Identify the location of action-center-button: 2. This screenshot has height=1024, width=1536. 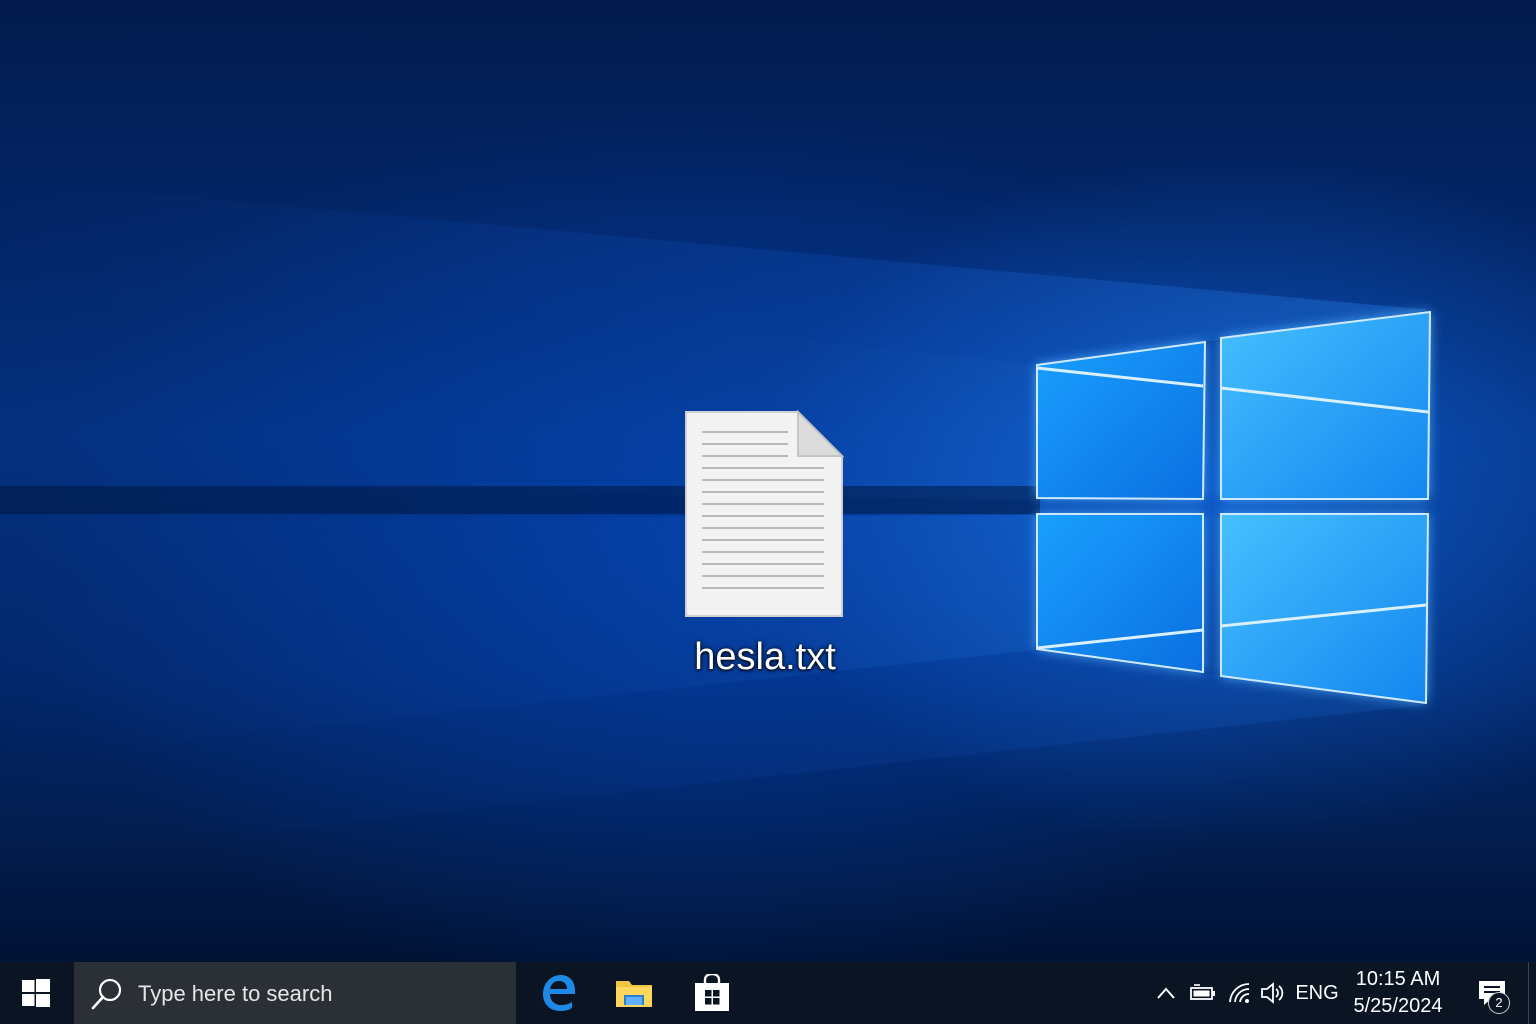
(1492, 993).